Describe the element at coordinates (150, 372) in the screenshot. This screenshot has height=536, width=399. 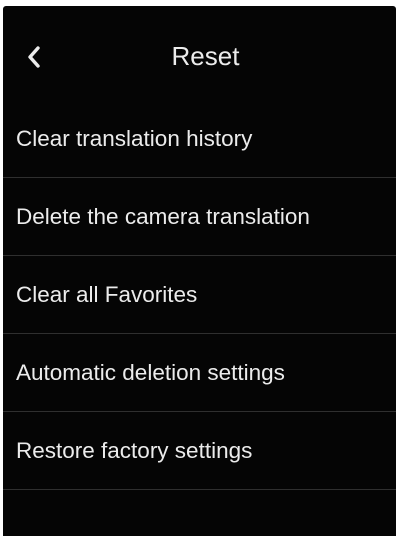
I see `list-item-label: Automatic deletion settings` at that location.